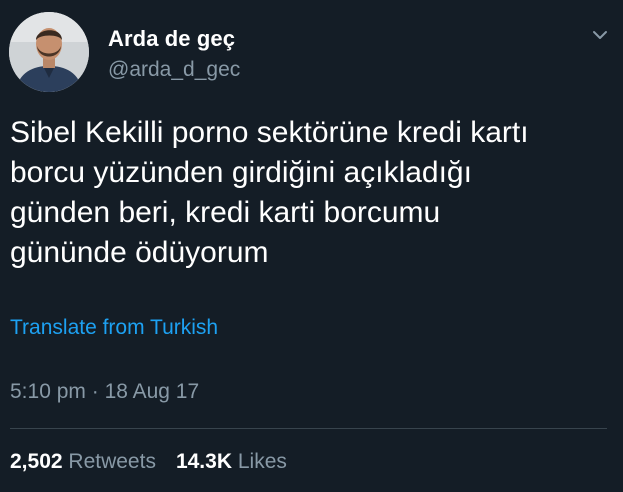  I want to click on avatar, so click(49, 52).